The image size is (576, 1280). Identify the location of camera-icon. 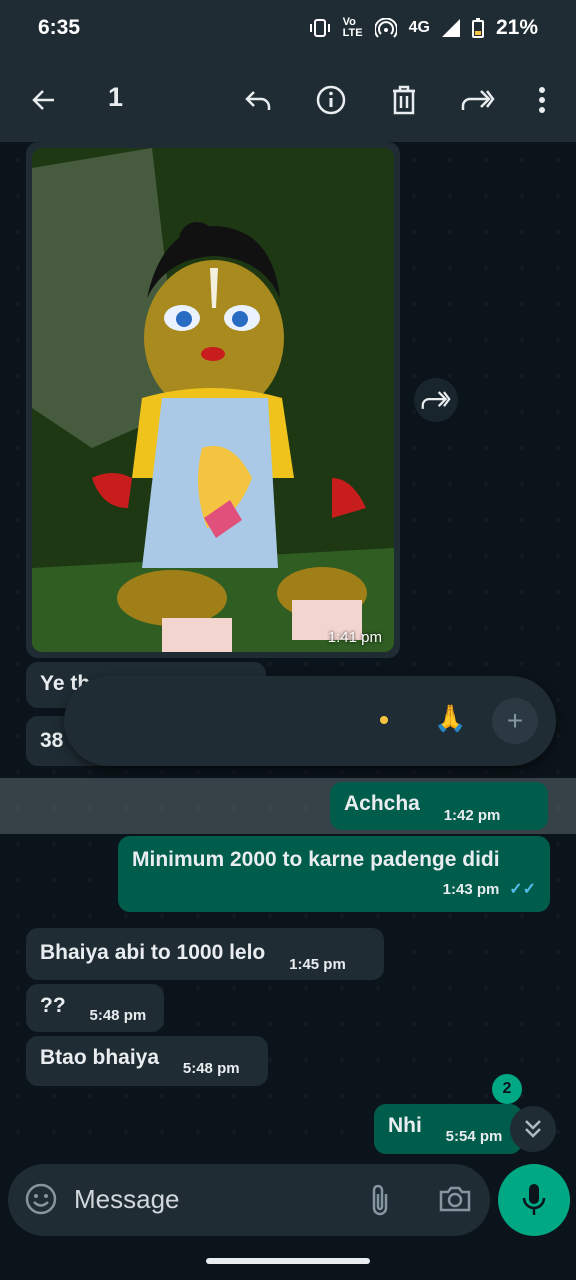
(455, 1201).